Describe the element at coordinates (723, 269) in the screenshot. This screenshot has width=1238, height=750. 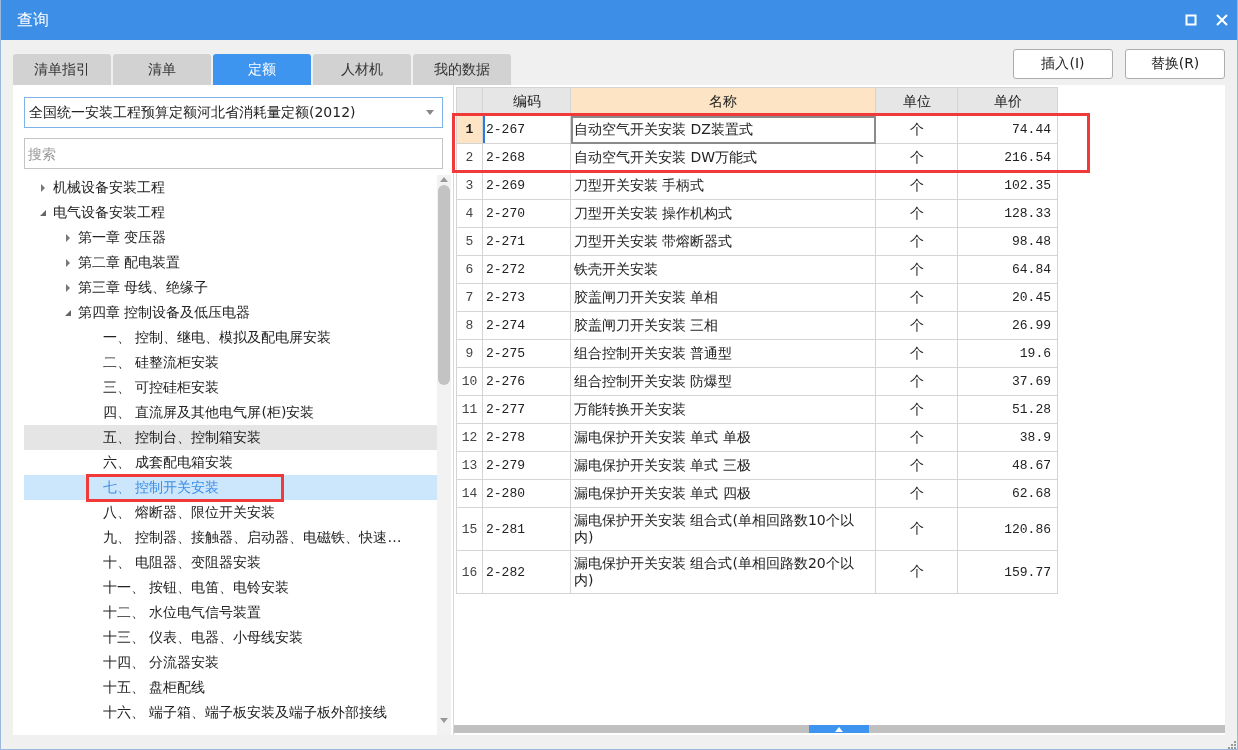
I see `table-cell: 铁壳开关安装` at that location.